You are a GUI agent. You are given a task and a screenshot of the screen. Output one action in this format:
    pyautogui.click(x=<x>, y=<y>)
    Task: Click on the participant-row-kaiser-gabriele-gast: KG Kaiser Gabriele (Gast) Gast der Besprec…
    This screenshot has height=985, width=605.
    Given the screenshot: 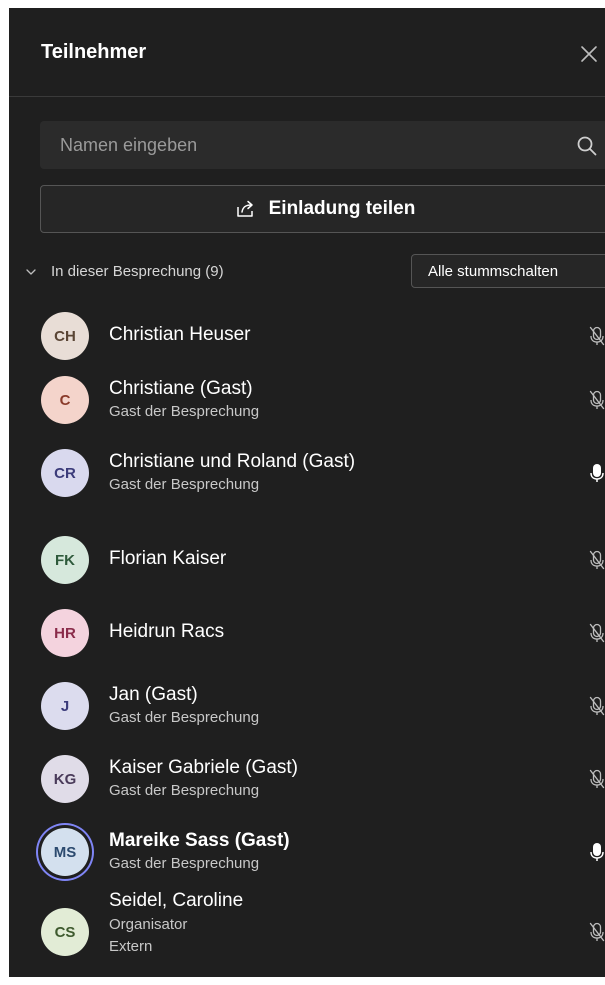 What is the action you would take?
    pyautogui.click(x=307, y=779)
    